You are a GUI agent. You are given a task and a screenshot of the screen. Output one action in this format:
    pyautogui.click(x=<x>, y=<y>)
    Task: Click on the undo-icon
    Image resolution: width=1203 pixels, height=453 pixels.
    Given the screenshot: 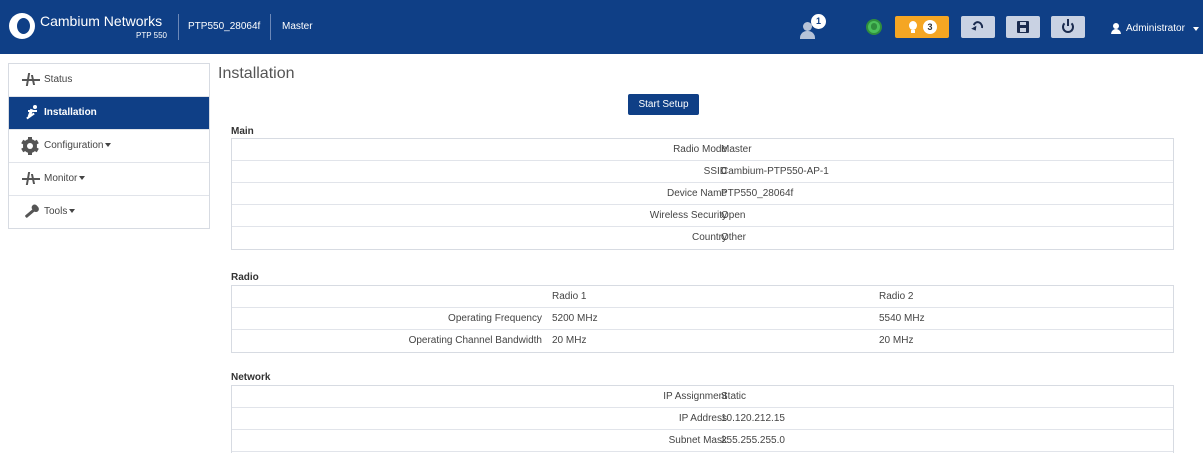 What is the action you would take?
    pyautogui.click(x=978, y=26)
    